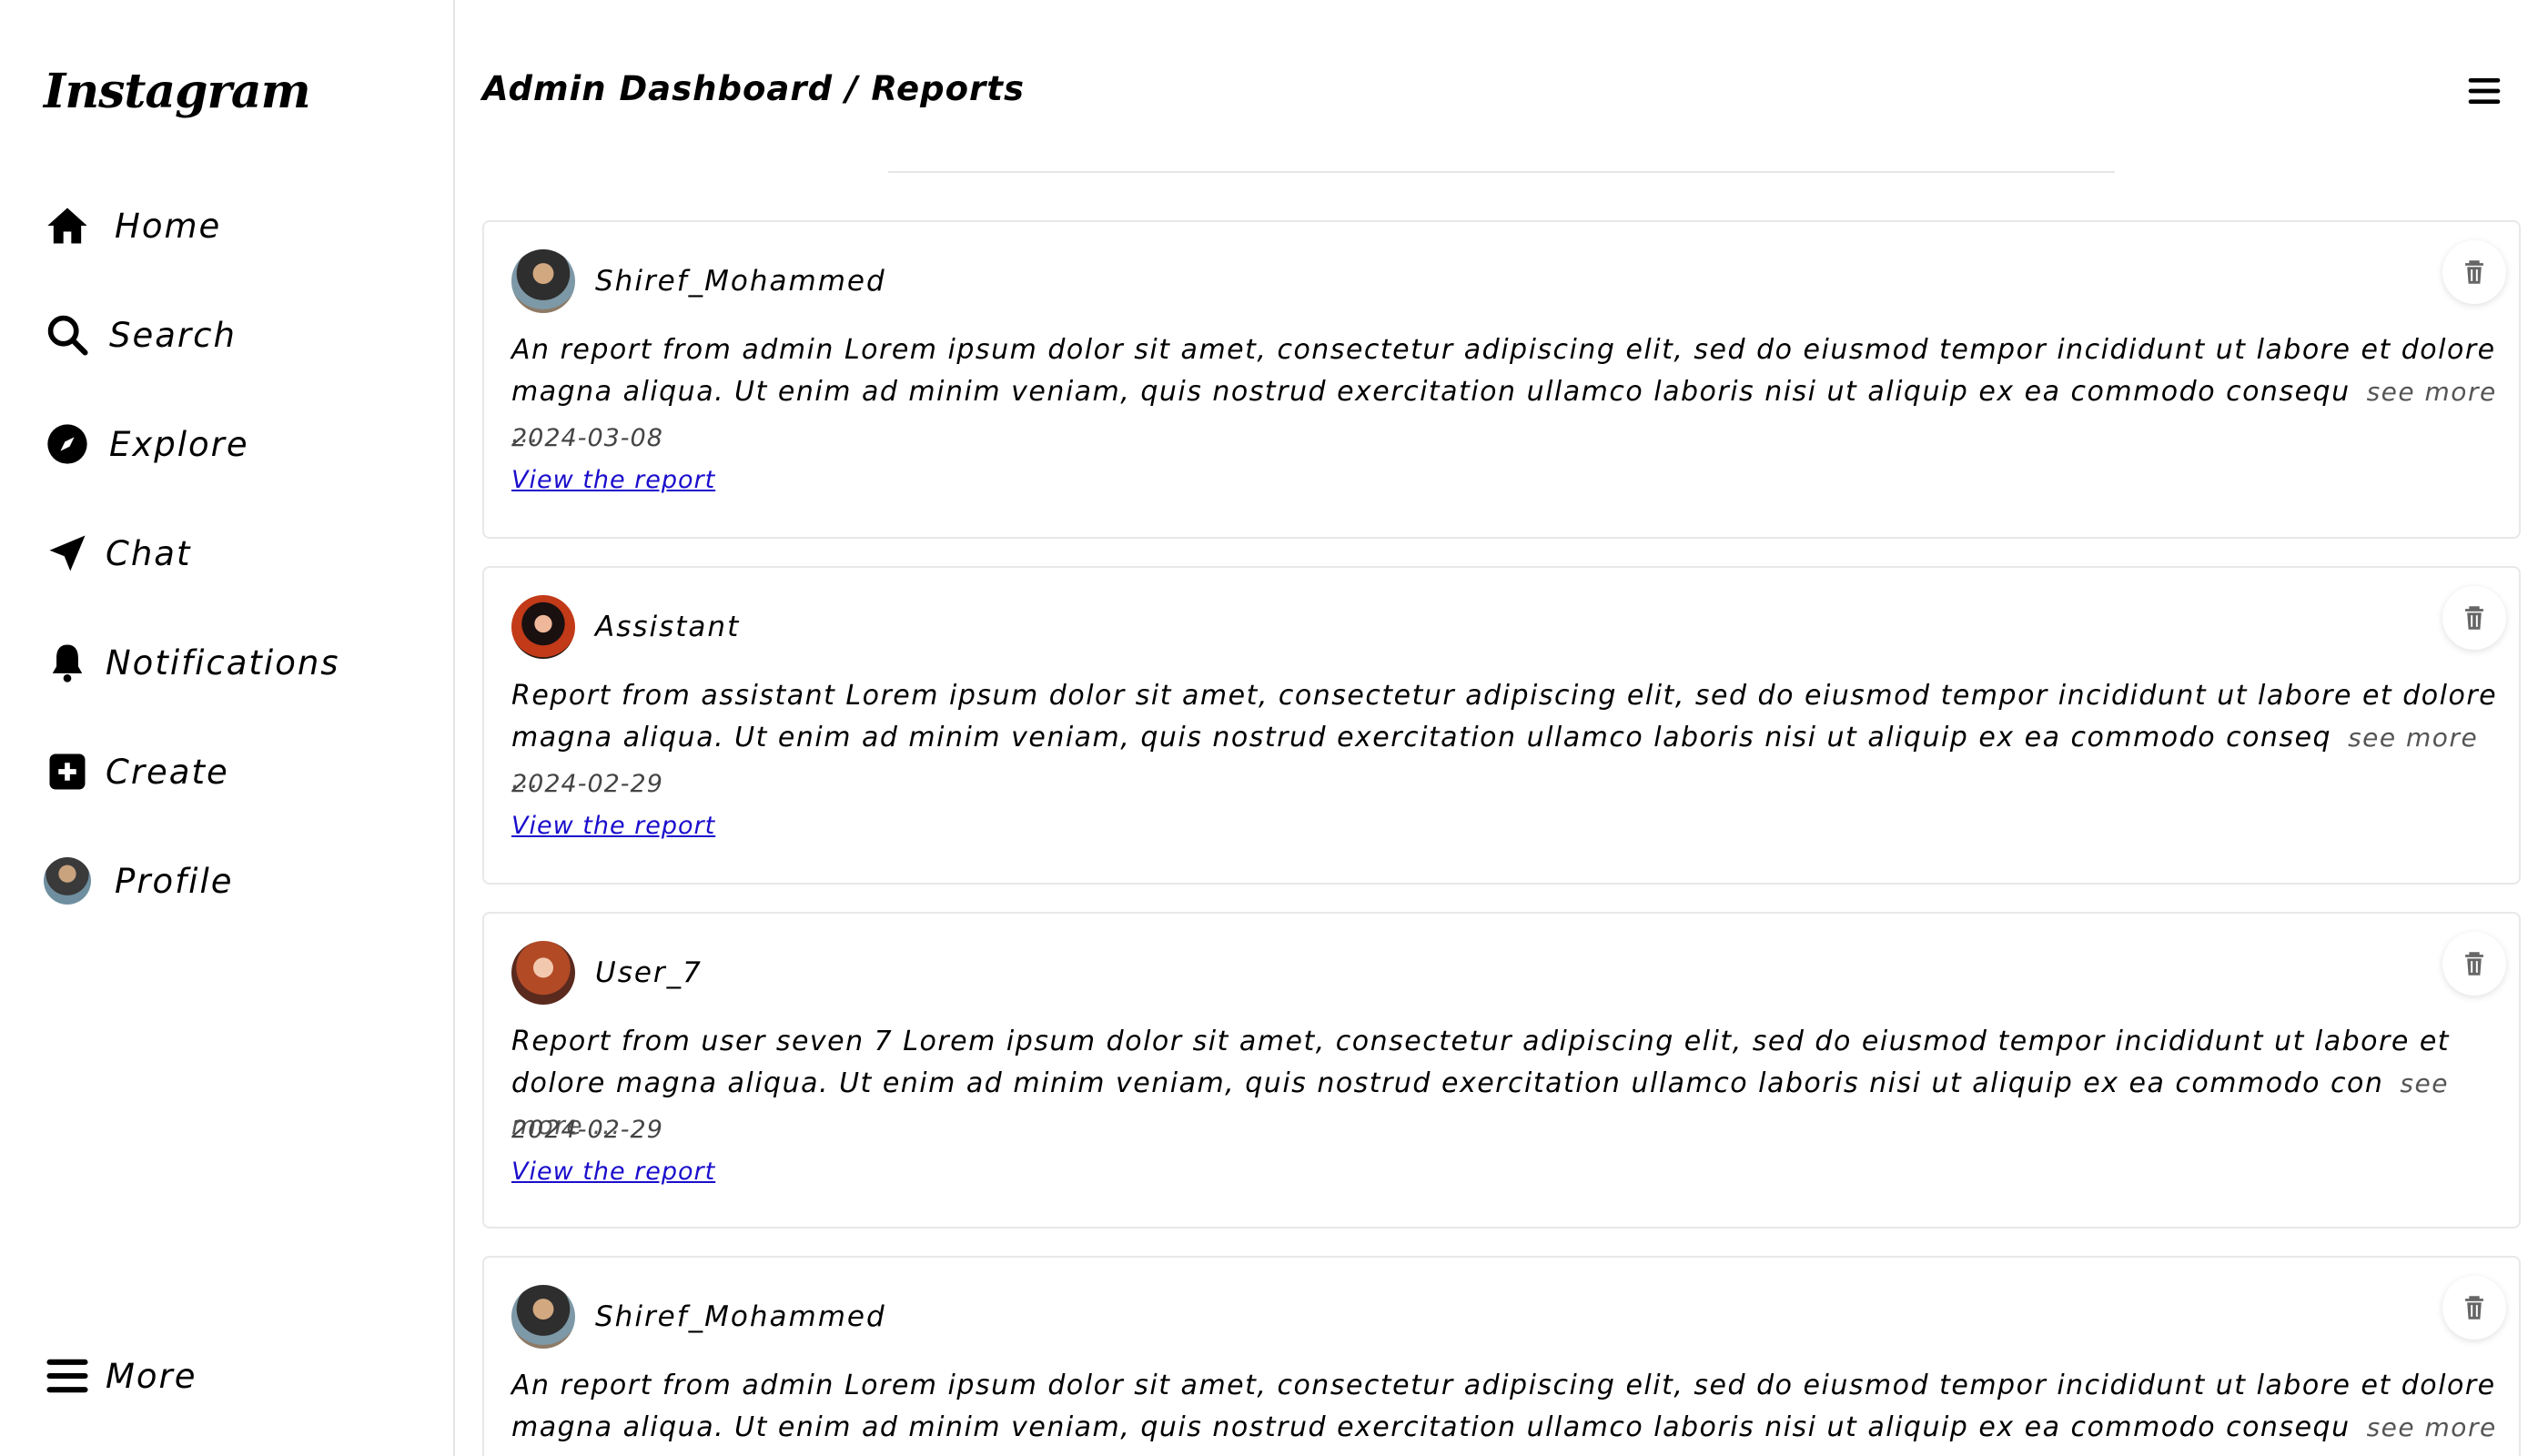 This screenshot has width=2548, height=1456. Describe the element at coordinates (67, 226) in the screenshot. I see `home-icon` at that location.